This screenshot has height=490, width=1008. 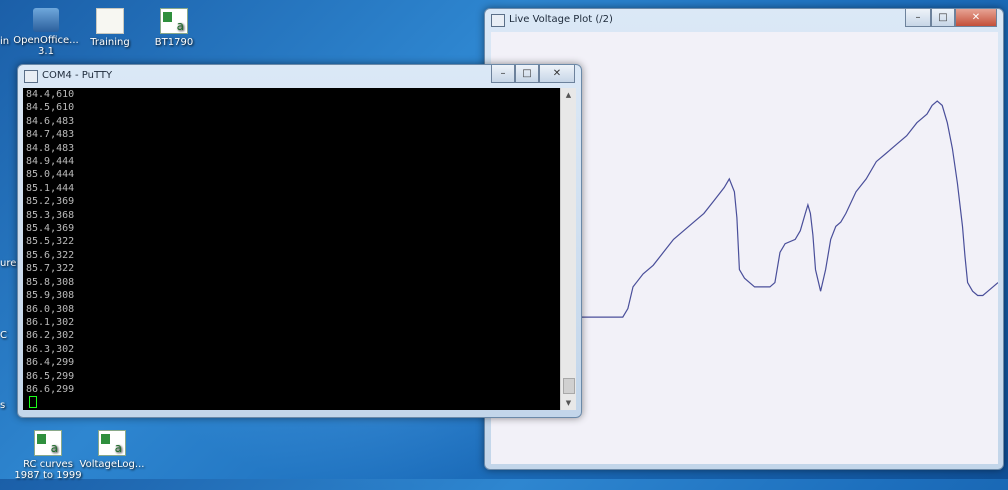 What do you see at coordinates (744, 20) in the screenshot?
I see `plot-window-titlebar: Live Voltage Plot (/2) – □ ✕` at bounding box center [744, 20].